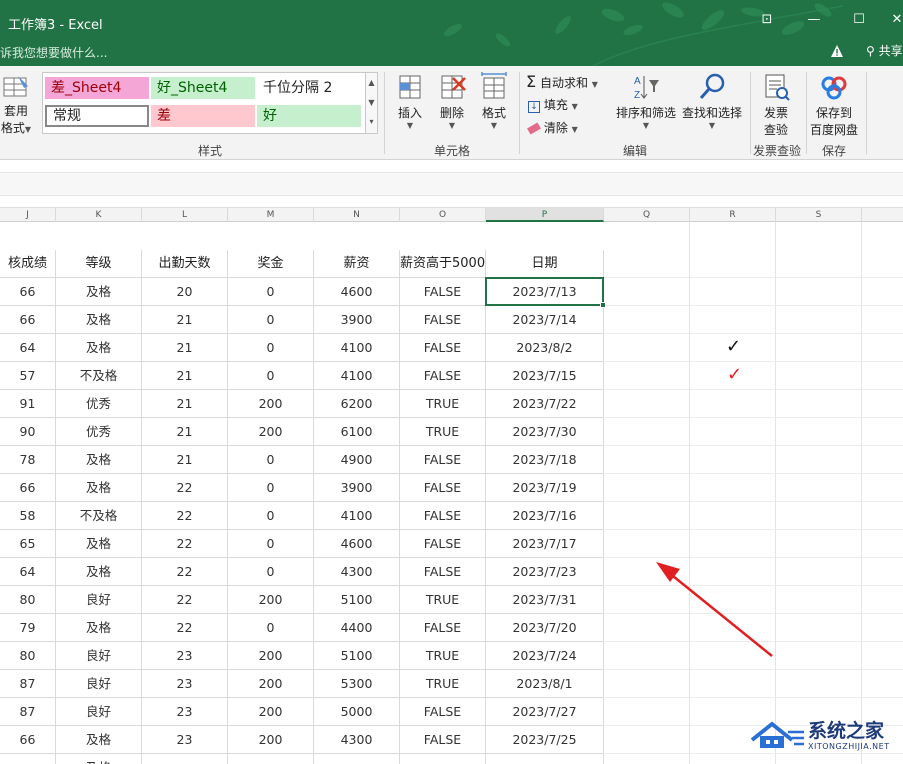 The image size is (903, 764). What do you see at coordinates (410, 101) in the screenshot?
I see `insert-button: 插入 ▼` at bounding box center [410, 101].